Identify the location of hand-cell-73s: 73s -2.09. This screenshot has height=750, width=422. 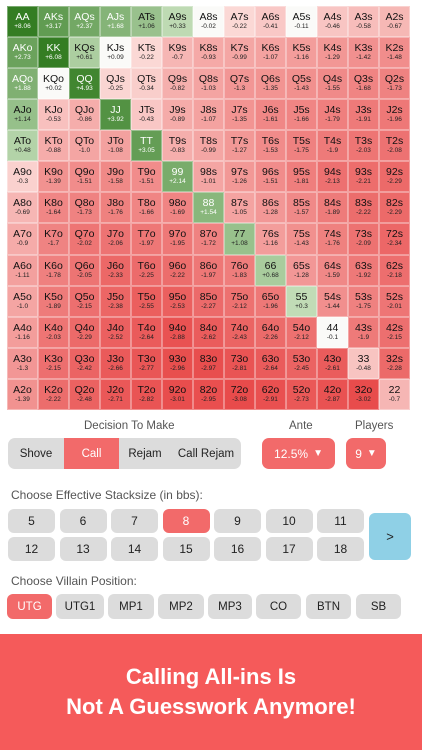
(363, 239).